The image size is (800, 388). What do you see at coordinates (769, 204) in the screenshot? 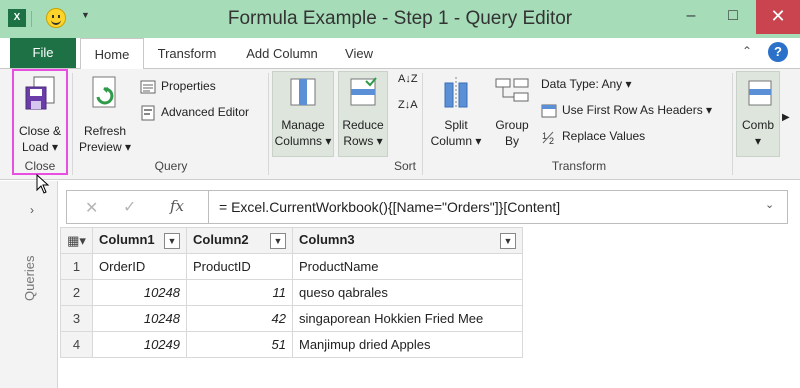
I see `expand-formula-icon: ⌄` at bounding box center [769, 204].